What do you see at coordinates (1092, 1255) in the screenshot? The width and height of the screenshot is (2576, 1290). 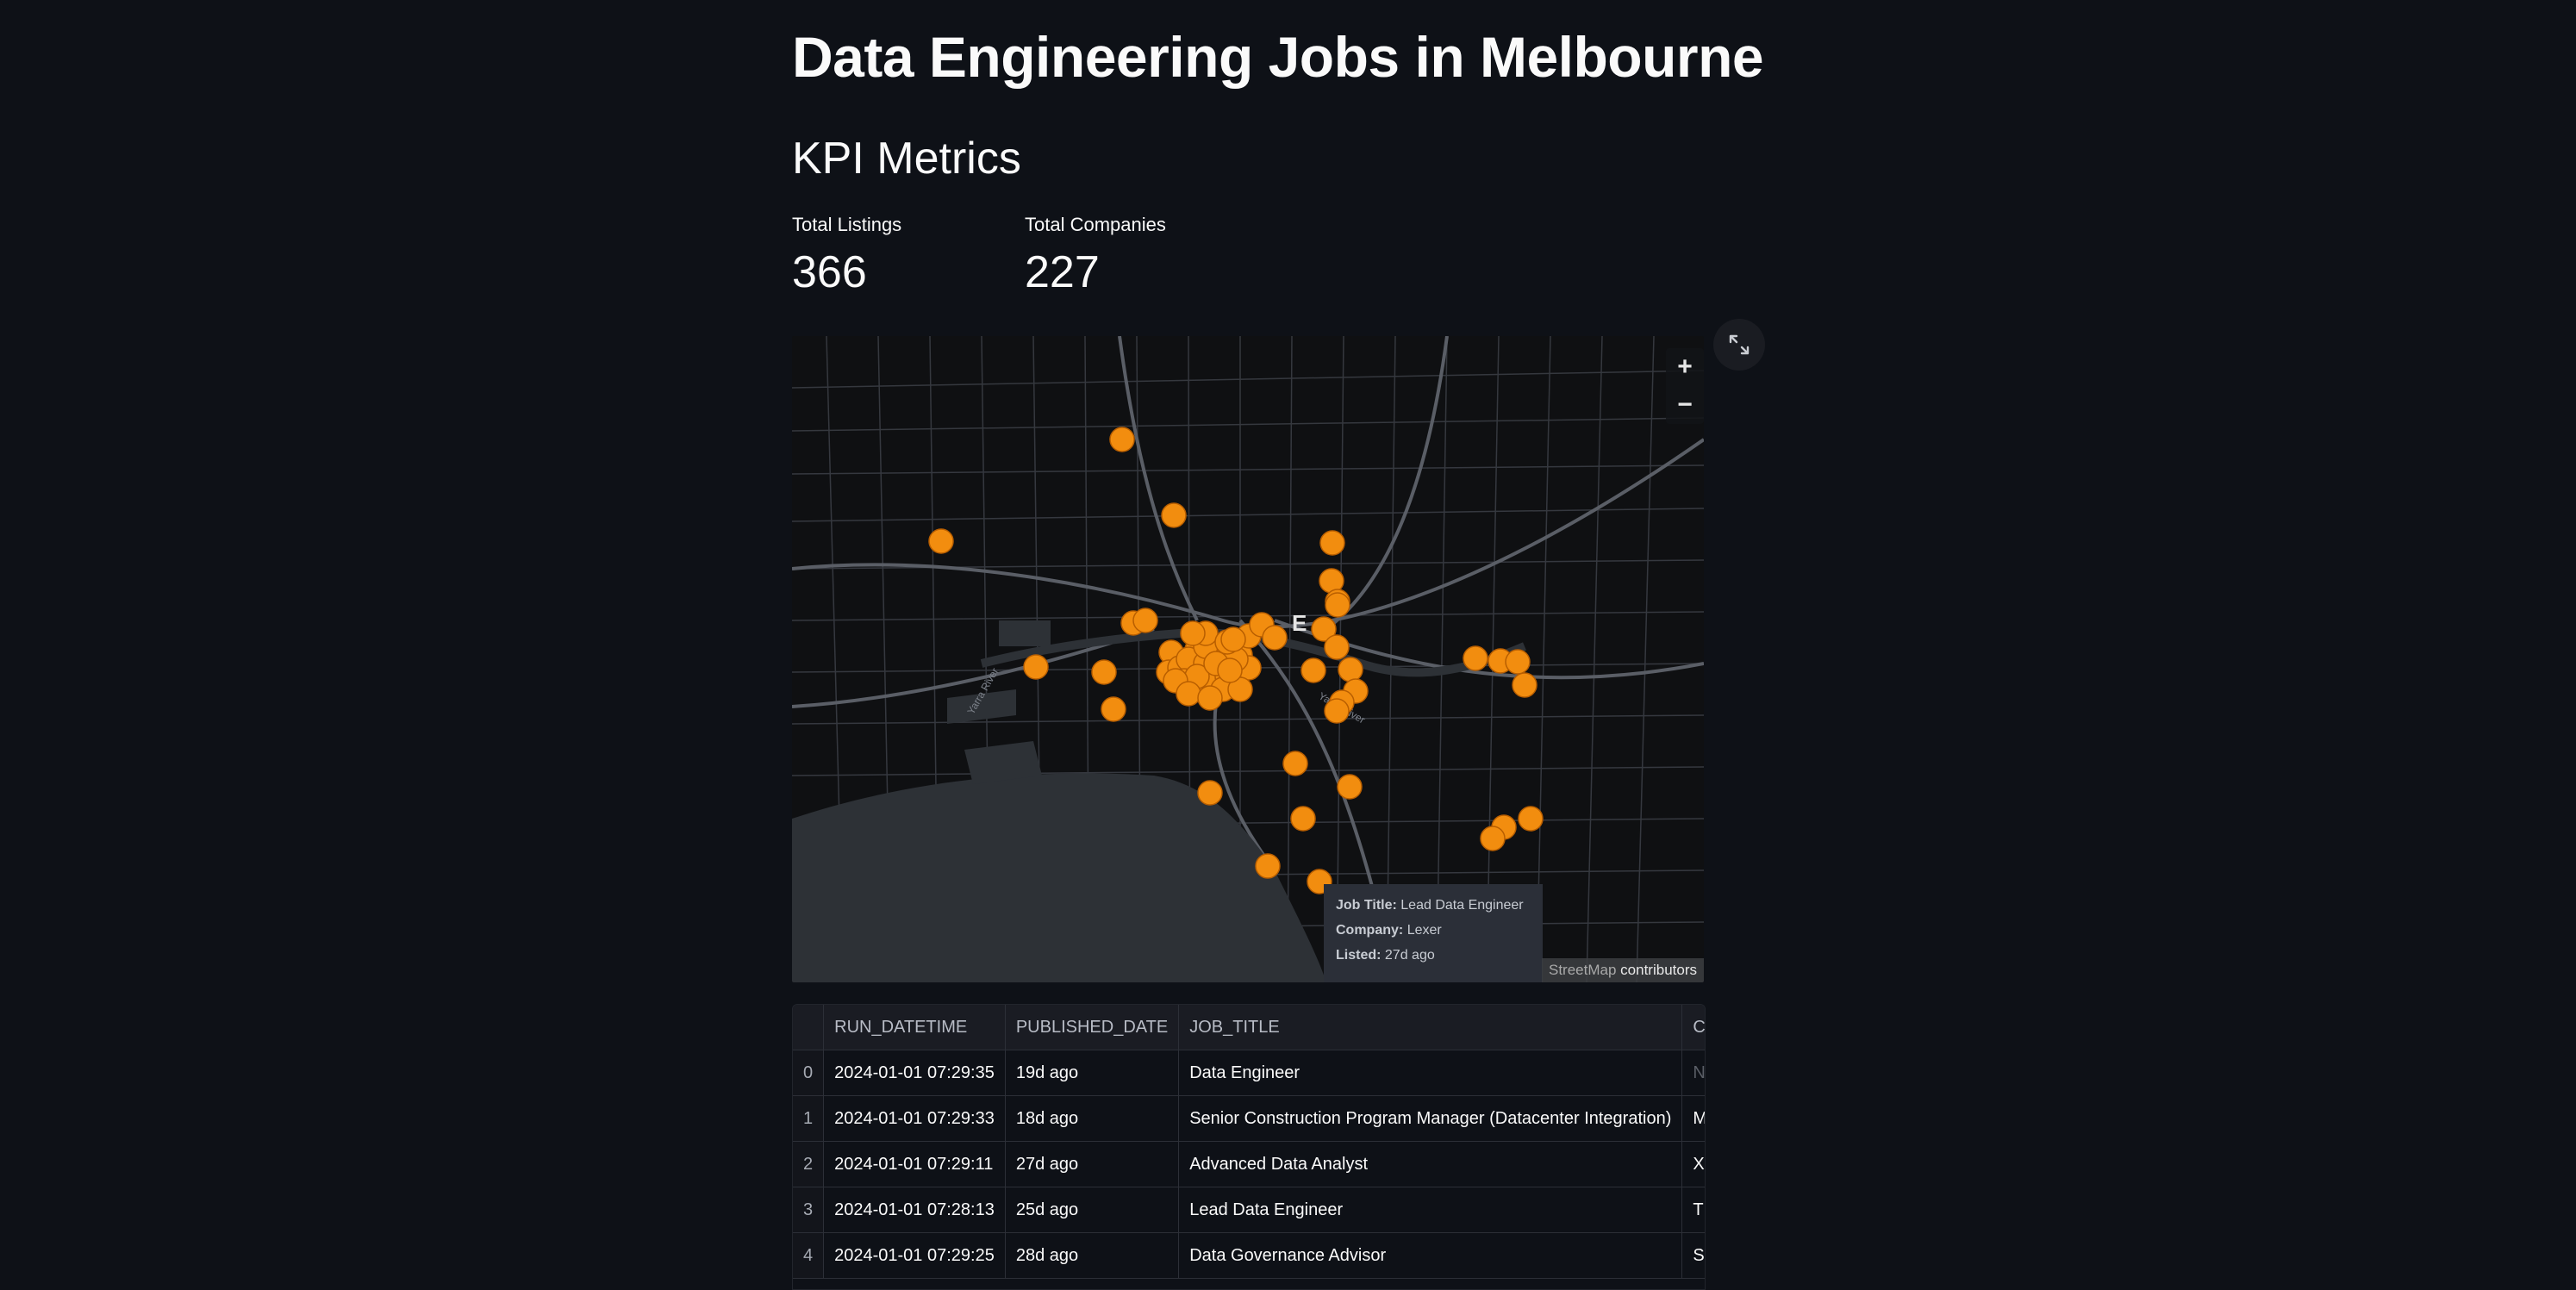 I see `cell-published-date: 28d ago` at bounding box center [1092, 1255].